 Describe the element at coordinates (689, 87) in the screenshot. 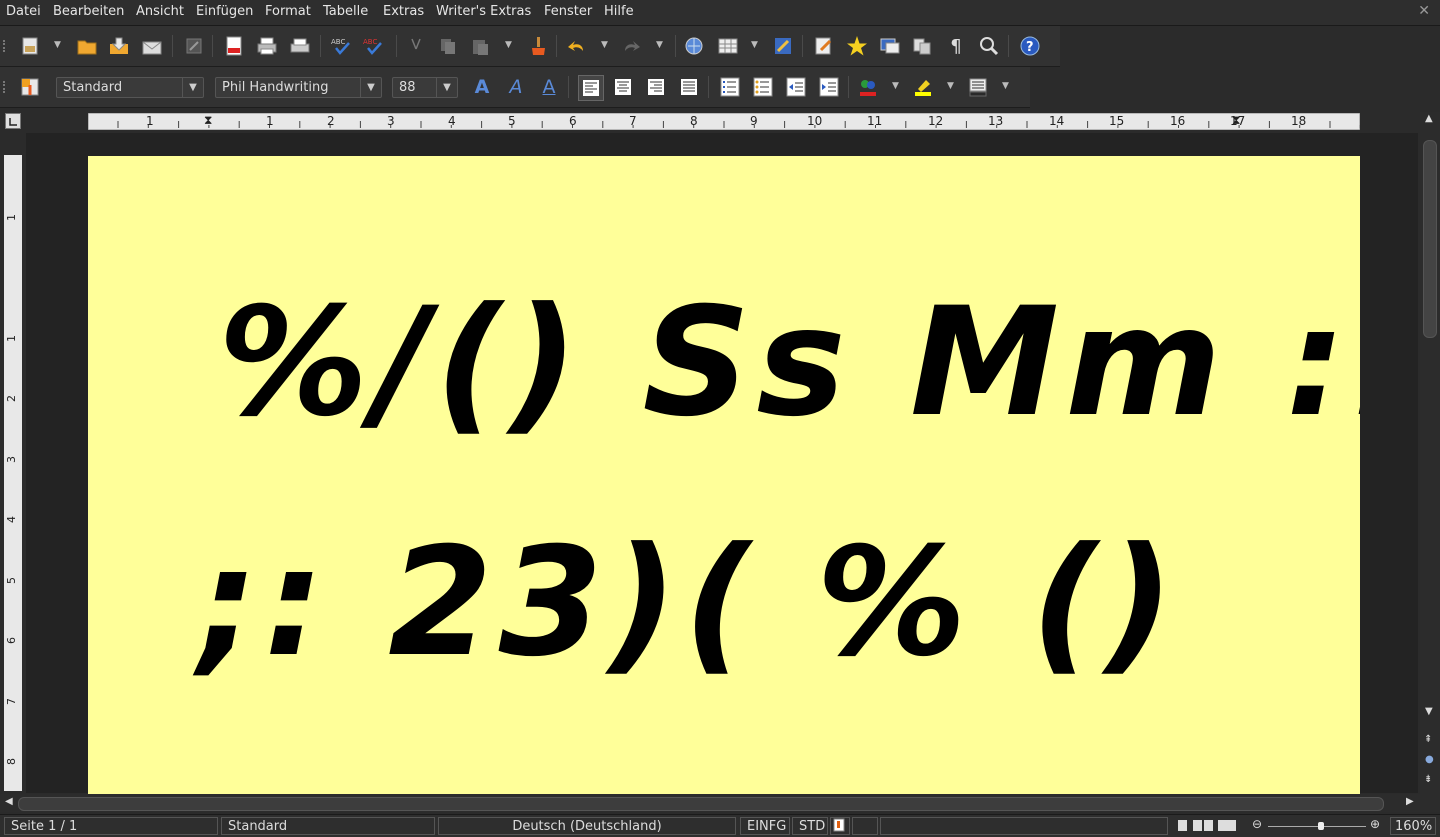

I see `justify-icon` at that location.